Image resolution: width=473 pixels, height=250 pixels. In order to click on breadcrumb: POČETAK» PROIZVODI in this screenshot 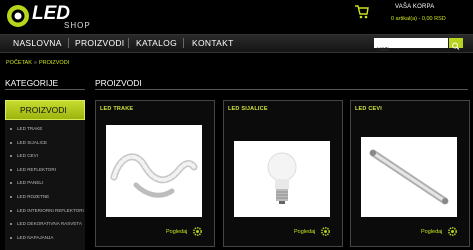, I will do `click(37, 63)`.